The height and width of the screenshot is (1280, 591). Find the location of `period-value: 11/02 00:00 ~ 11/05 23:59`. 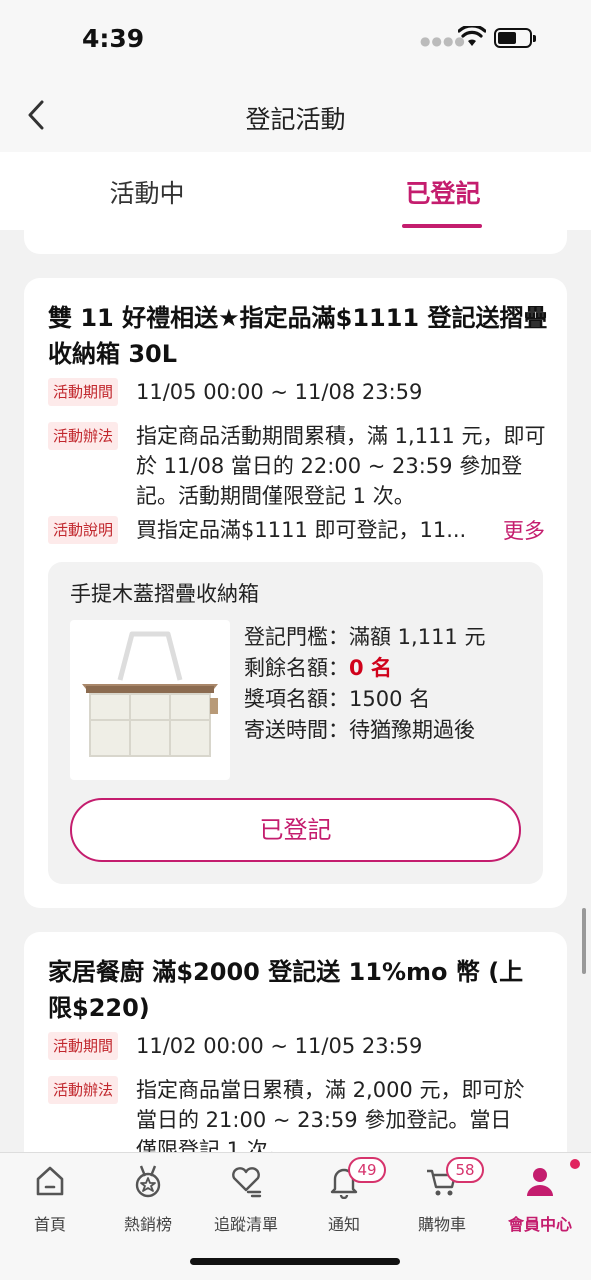

period-value: 11/02 00:00 ~ 11/05 23:59 is located at coordinates (279, 1046).